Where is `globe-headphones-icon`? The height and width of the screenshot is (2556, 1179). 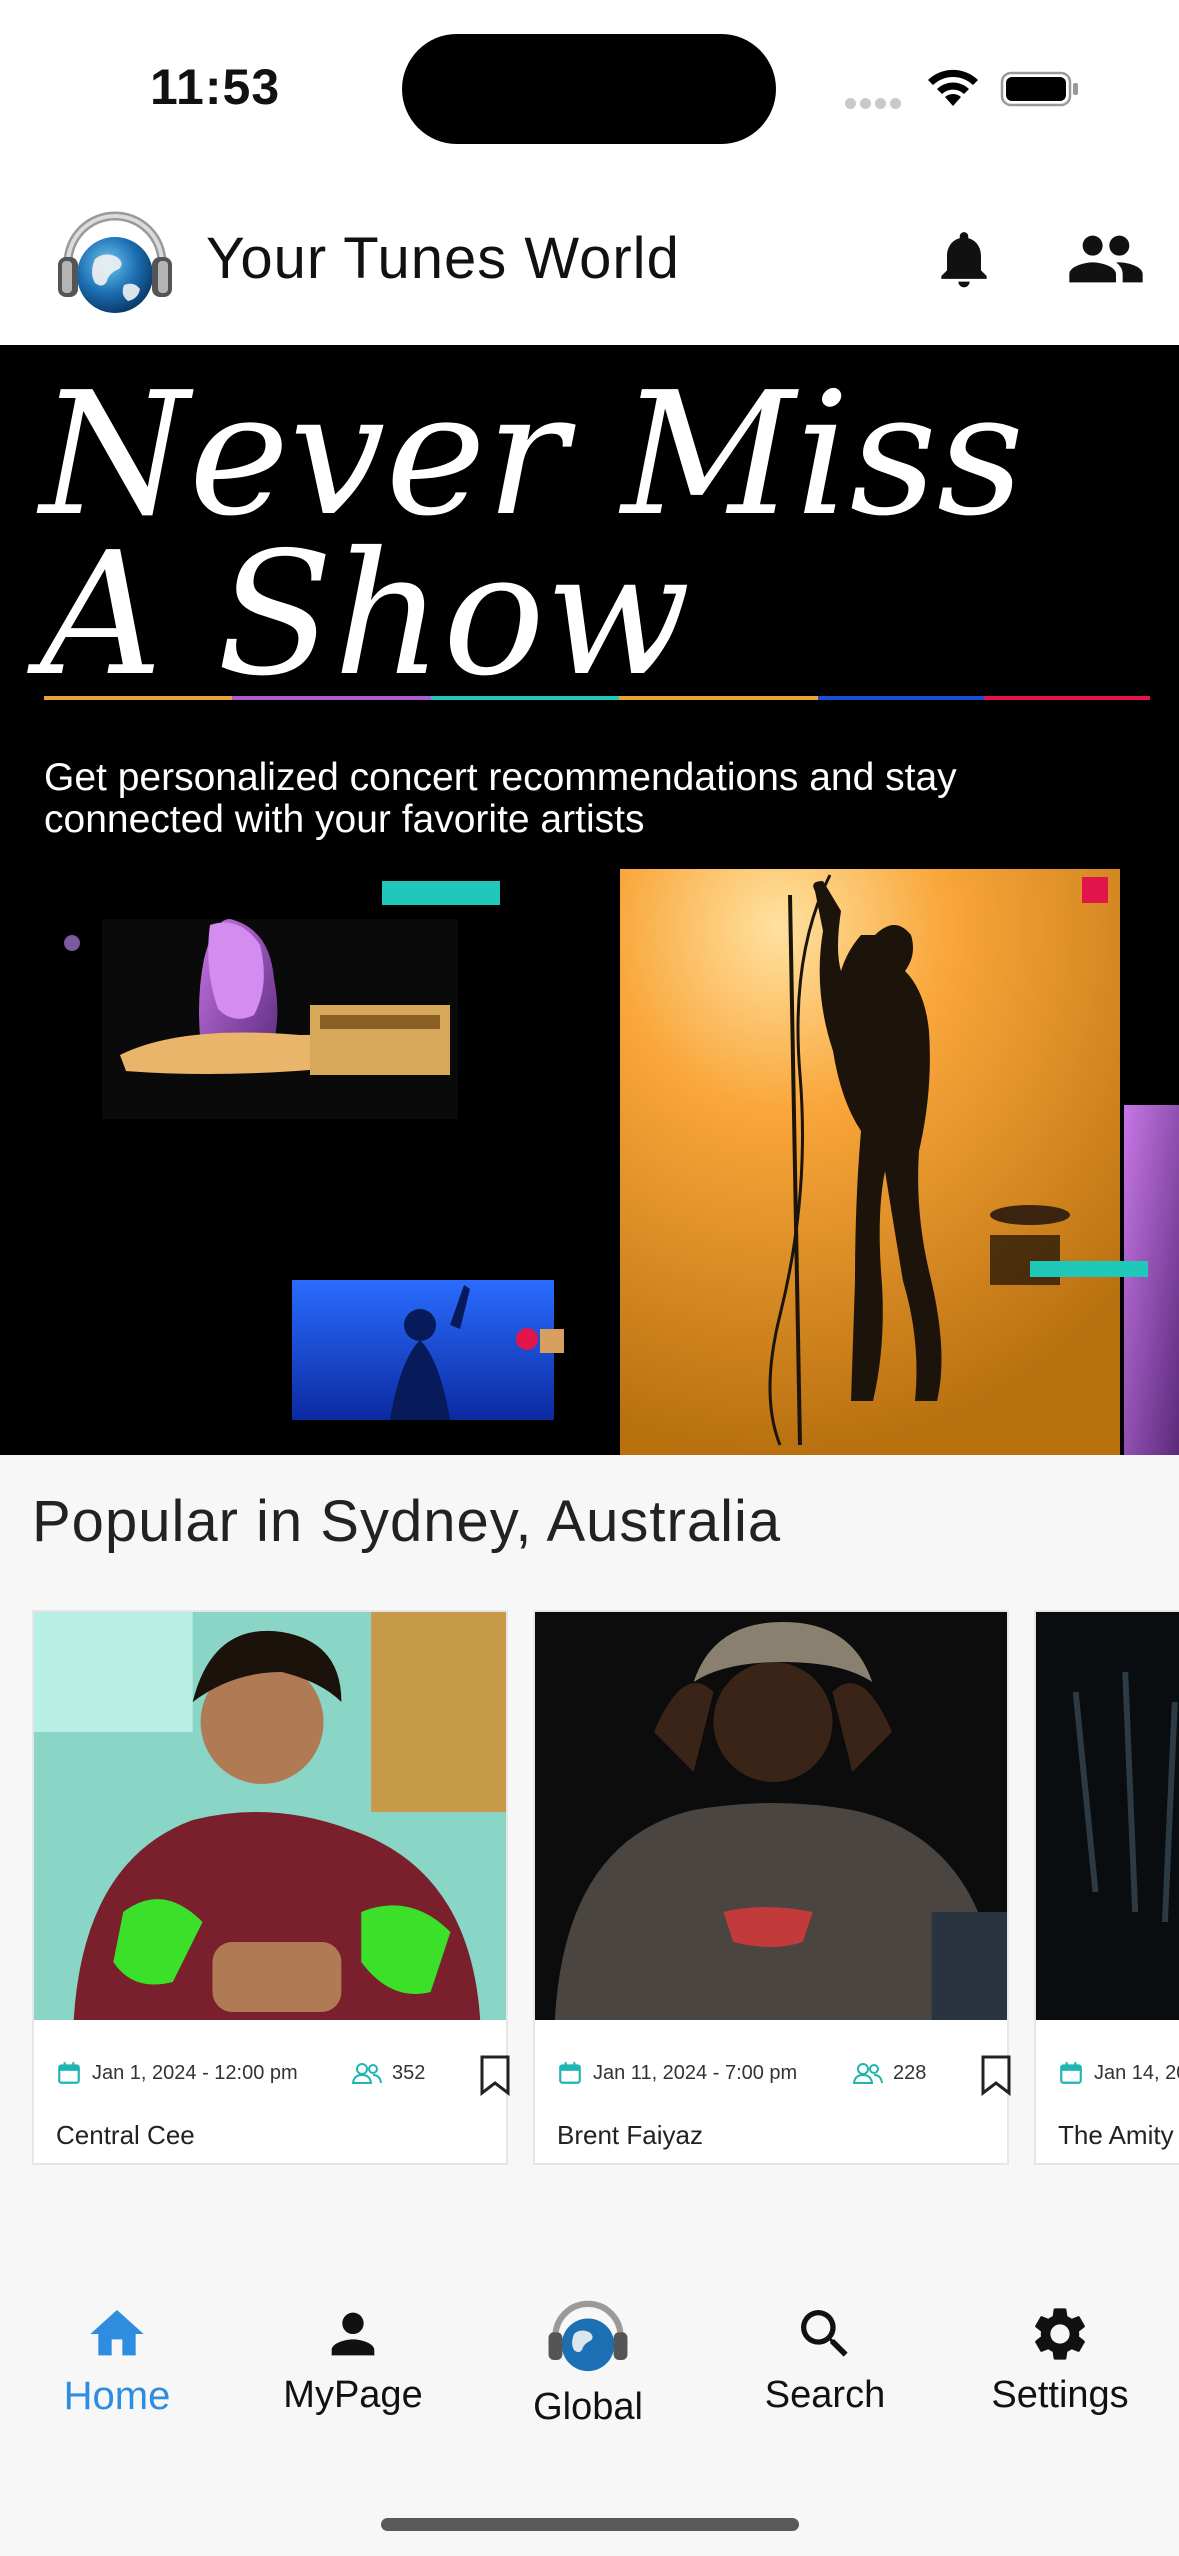
globe-headphones-icon is located at coordinates (588, 2336).